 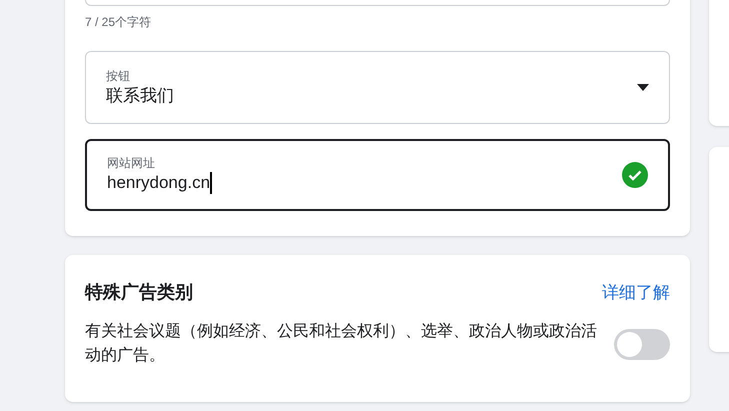 I want to click on caret-icon, so click(x=643, y=87).